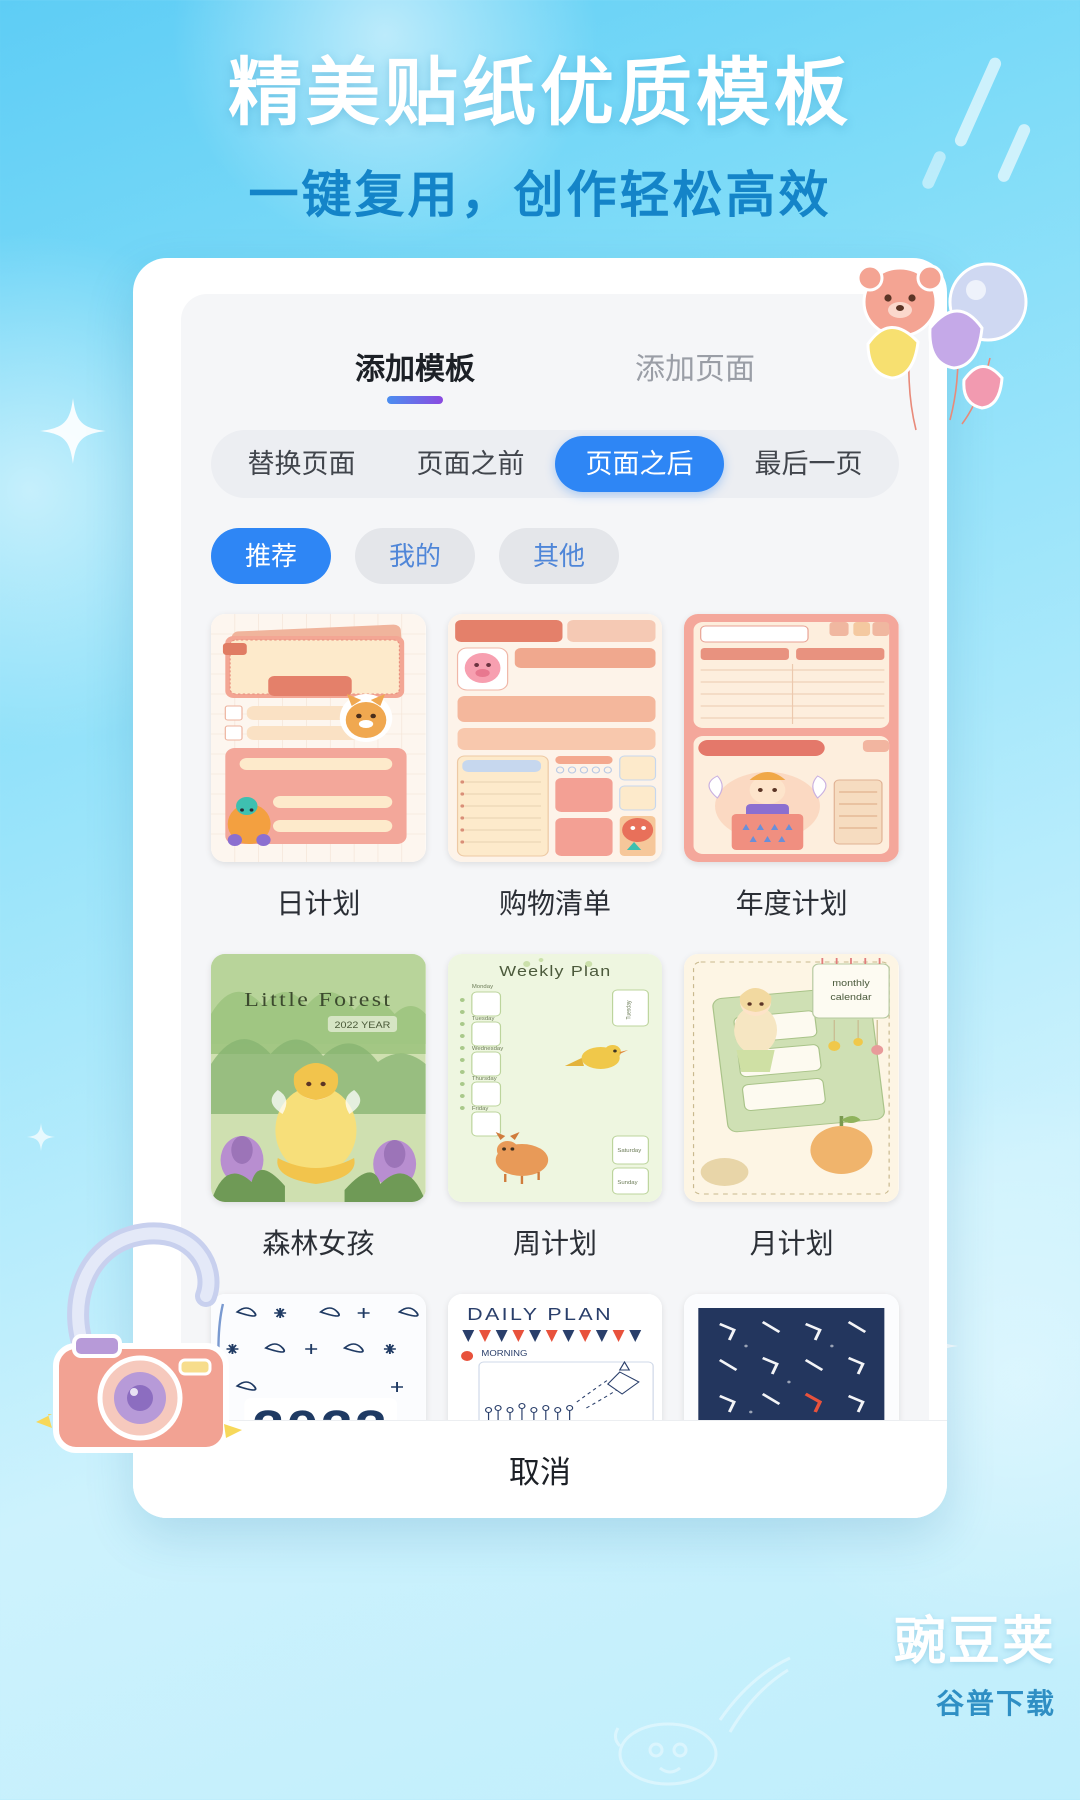 This screenshot has height=1800, width=1080. I want to click on svg-text: Wednesday, so click(488, 1048).